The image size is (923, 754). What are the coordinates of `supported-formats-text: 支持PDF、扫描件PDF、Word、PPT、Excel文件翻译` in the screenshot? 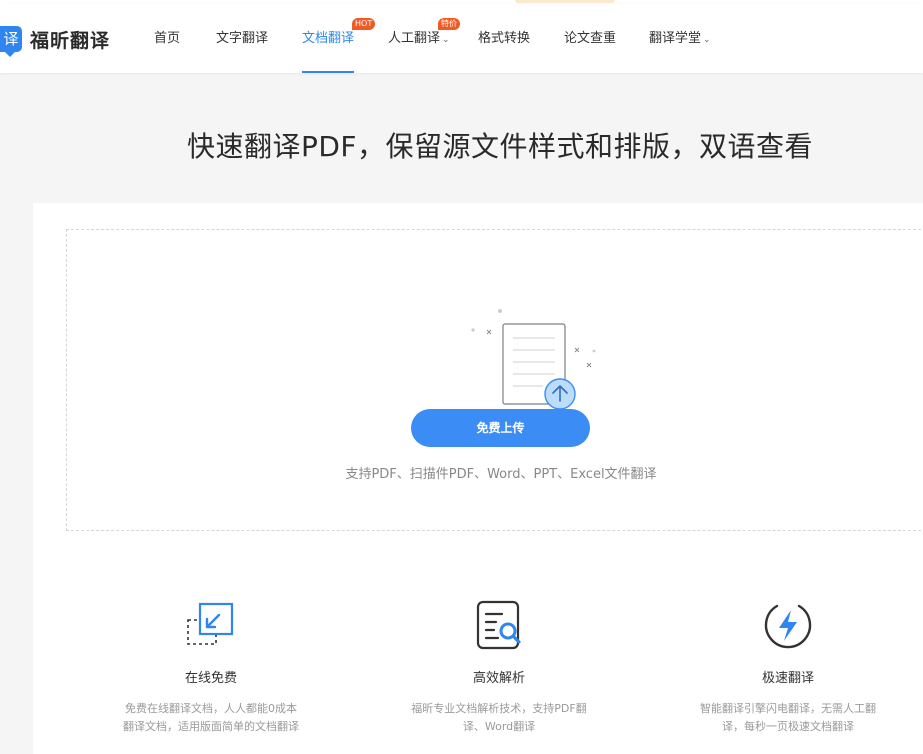 It's located at (501, 474).